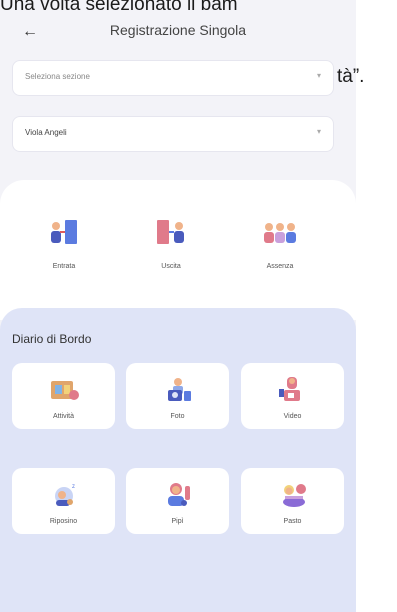  I want to click on entry-button: Entrata, so click(64, 244).